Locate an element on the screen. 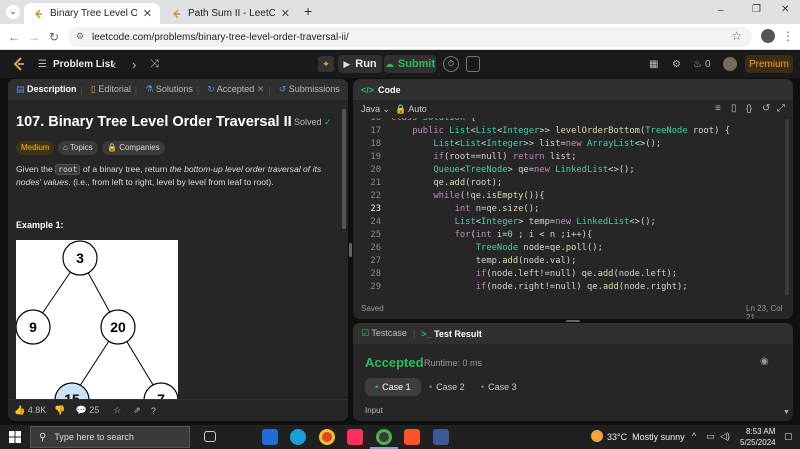 This screenshot has height=449, width=800. code-line: 16 class Solution { is located at coordinates (568, 121).